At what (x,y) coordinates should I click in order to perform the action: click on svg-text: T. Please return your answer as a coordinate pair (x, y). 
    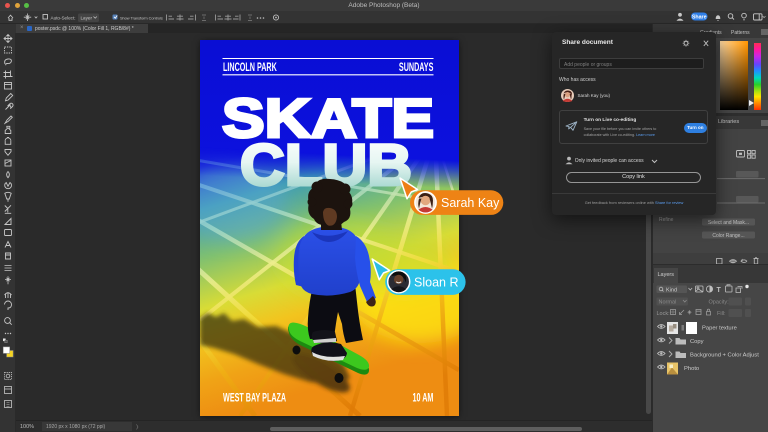
    Looking at the image, I should click on (719, 290).